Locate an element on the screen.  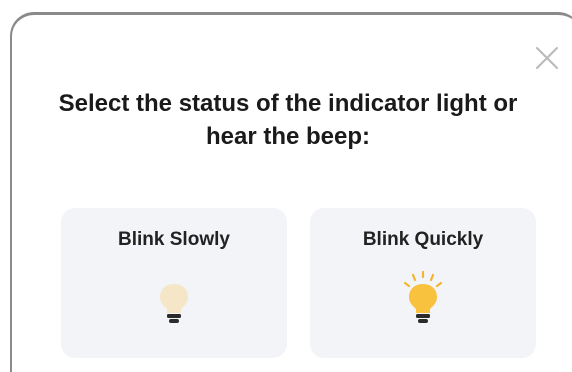
close-icon is located at coordinates (547, 58).